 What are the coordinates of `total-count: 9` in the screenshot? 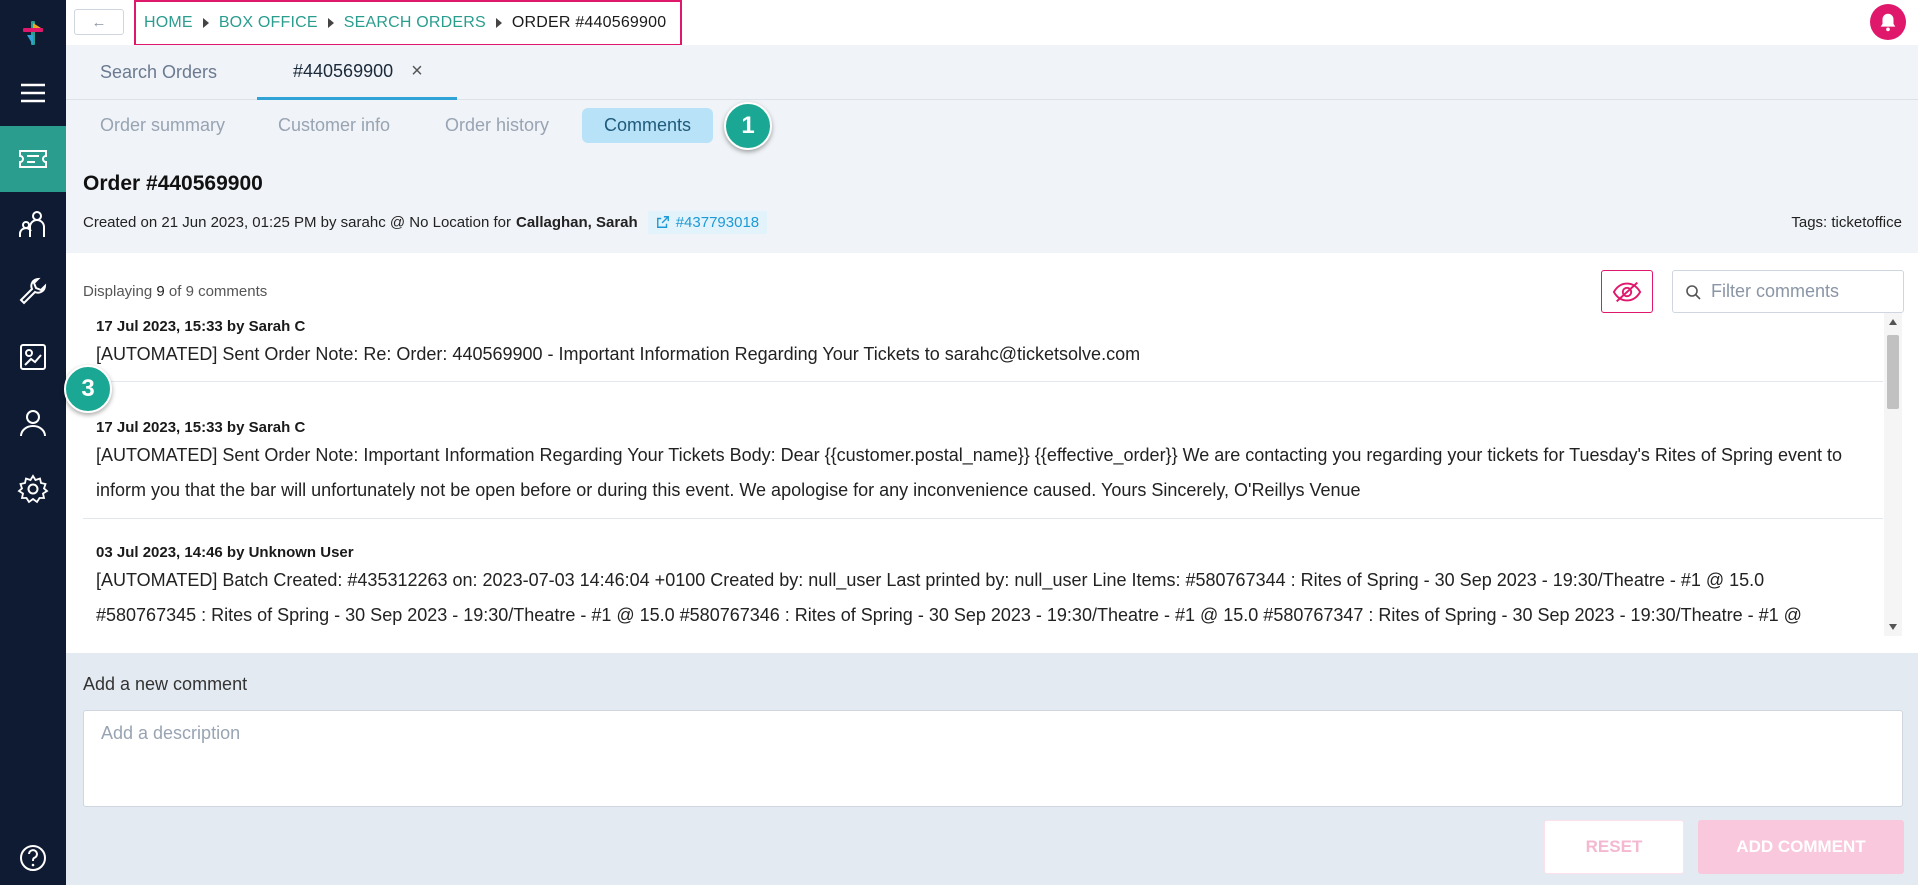 It's located at (189, 291).